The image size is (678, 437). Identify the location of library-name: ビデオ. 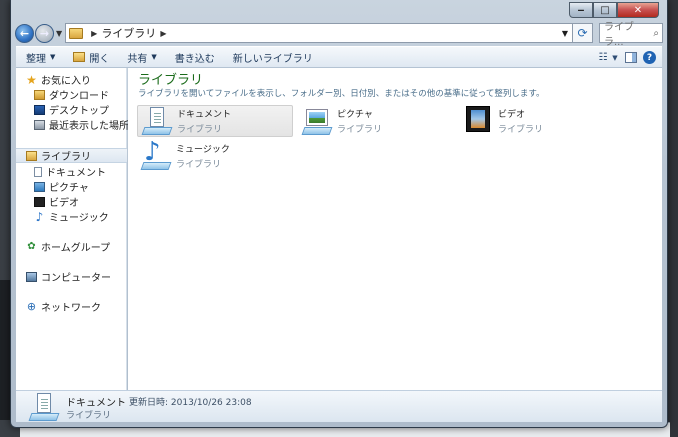
(512, 115).